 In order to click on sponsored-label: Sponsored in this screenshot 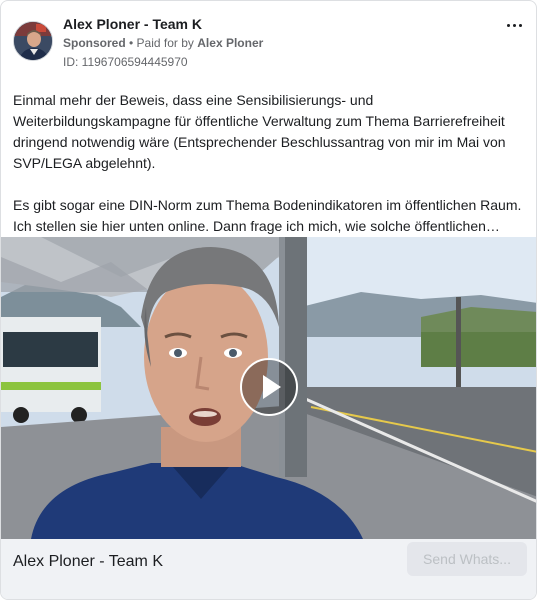, I will do `click(94, 43)`.